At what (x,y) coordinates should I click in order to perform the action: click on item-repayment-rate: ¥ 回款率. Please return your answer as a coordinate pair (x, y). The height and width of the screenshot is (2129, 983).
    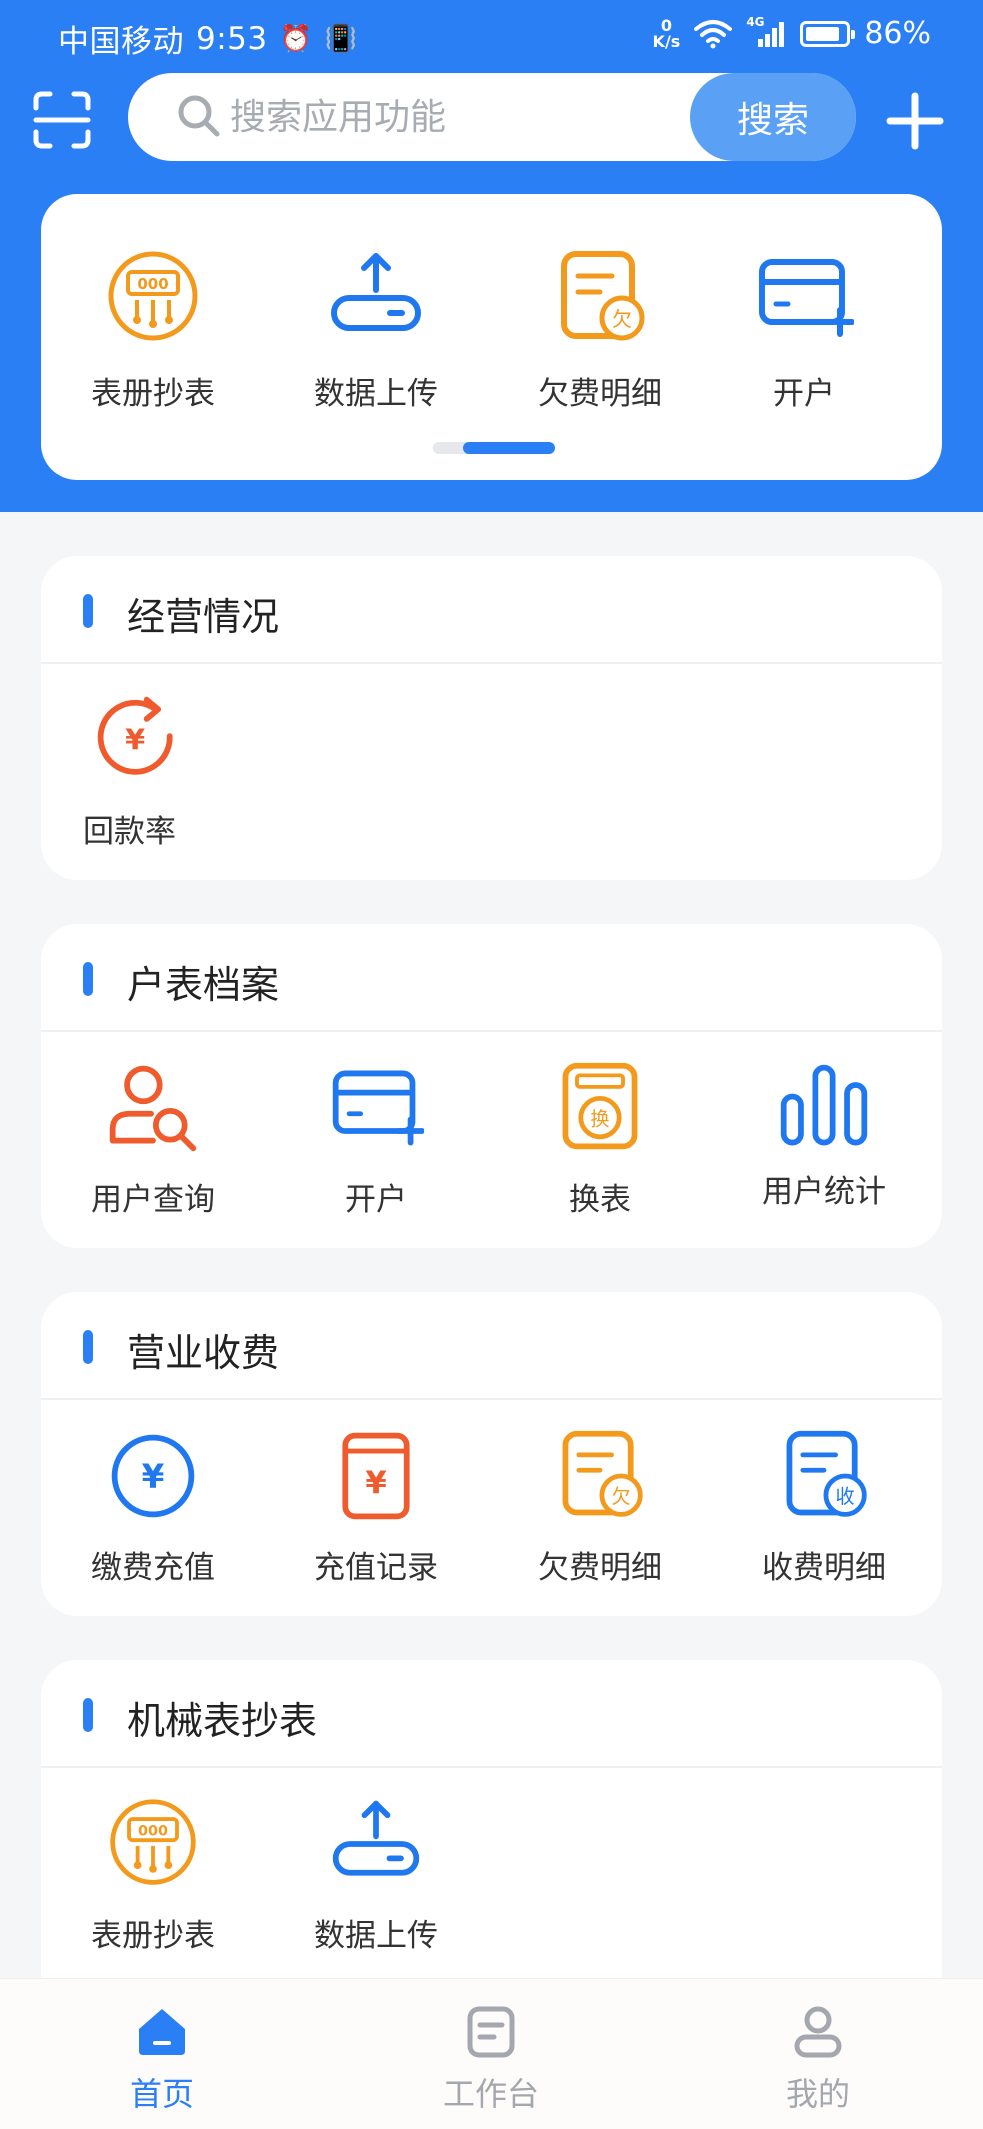
    Looking at the image, I should click on (141, 771).